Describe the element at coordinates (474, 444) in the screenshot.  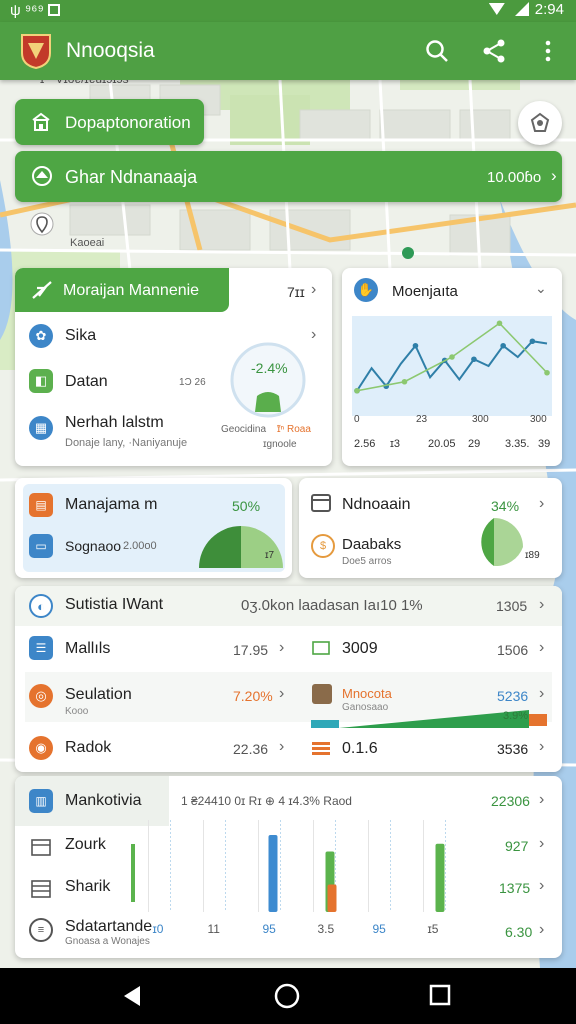
I see `line-x-tick: 29` at that location.